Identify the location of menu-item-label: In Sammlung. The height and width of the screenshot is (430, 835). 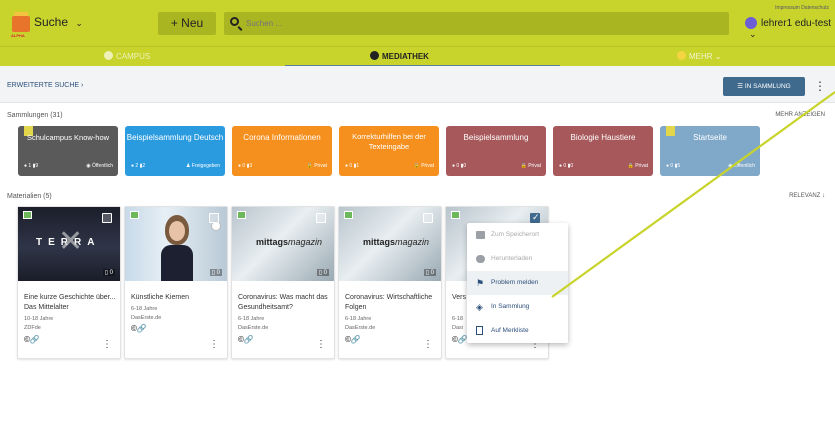
(510, 306).